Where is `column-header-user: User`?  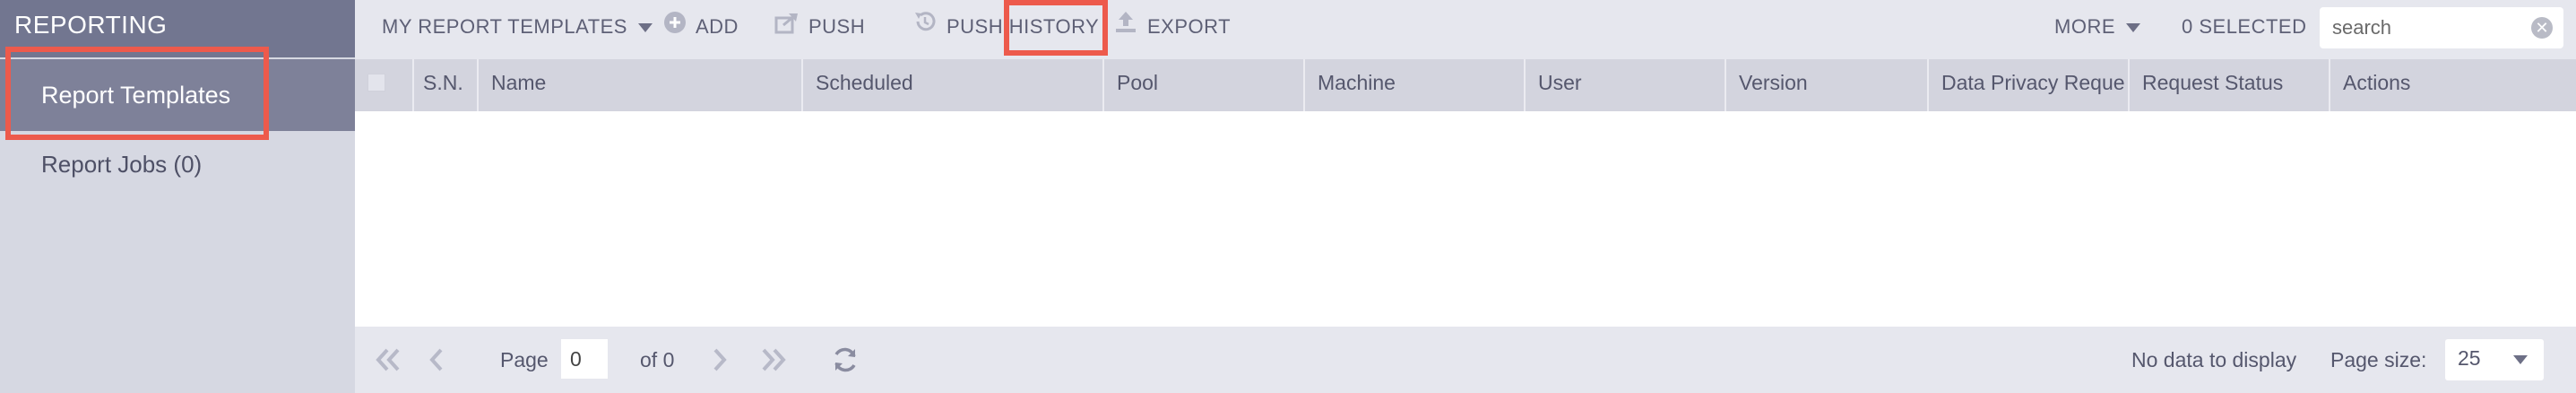
column-header-user: User is located at coordinates (1626, 85).